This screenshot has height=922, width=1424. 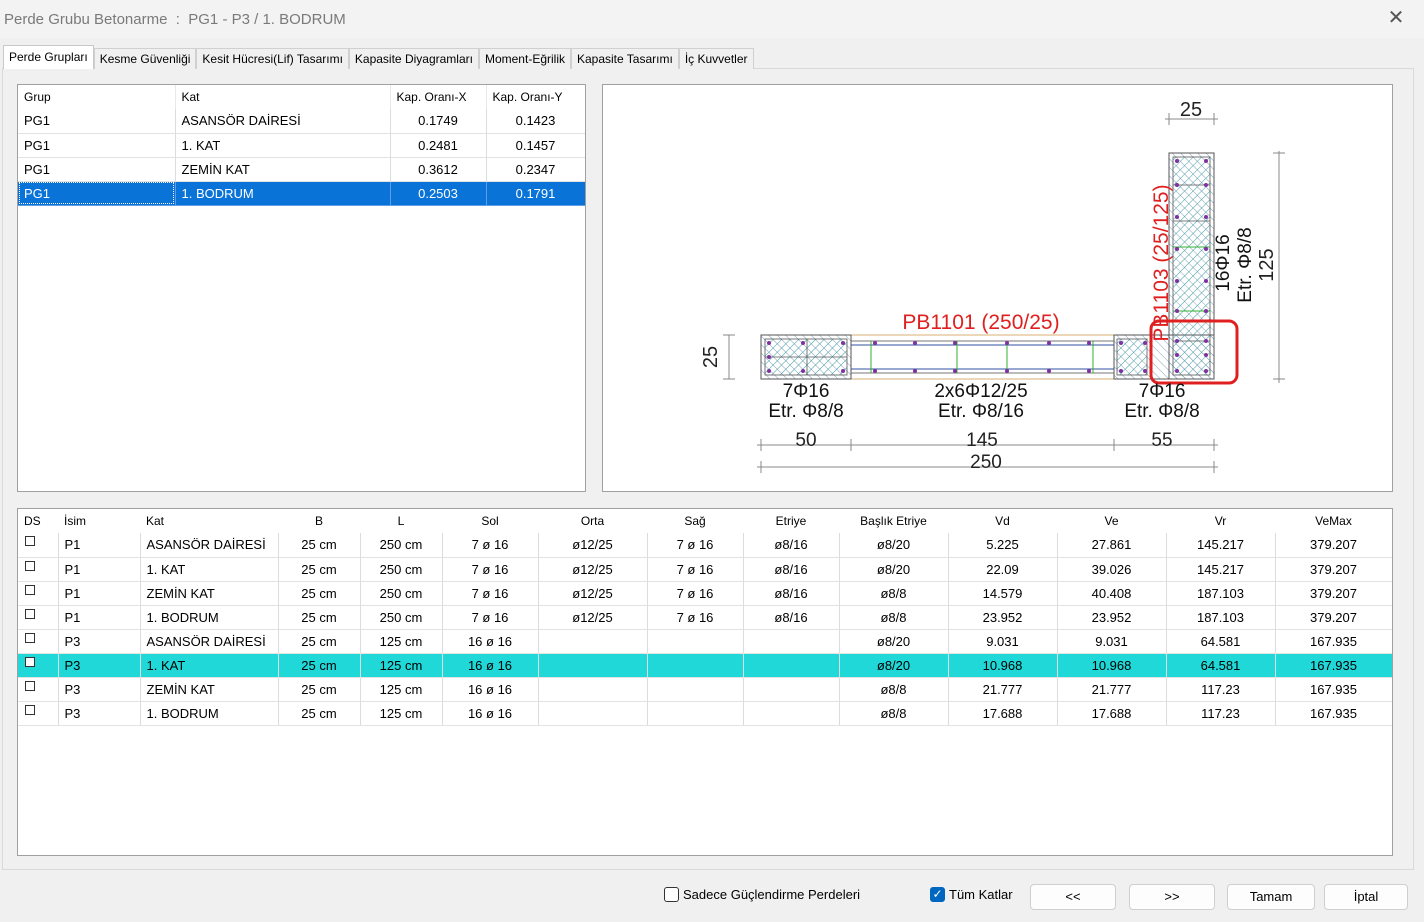 What do you see at coordinates (762, 894) in the screenshot?
I see `only-strengthening-checkbox: Sadece Güçlendirme Perdeleri` at bounding box center [762, 894].